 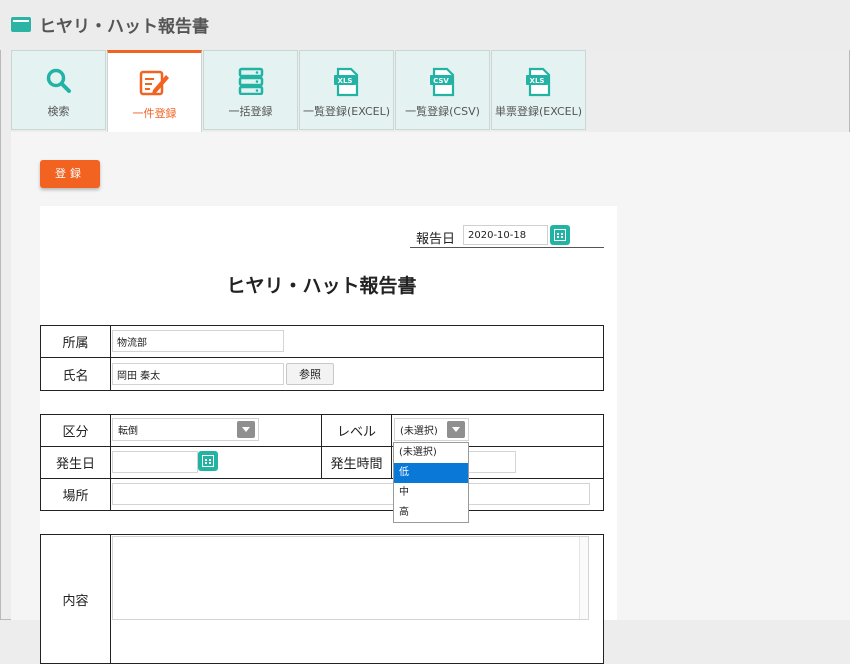 What do you see at coordinates (58, 111) in the screenshot?
I see `tab-label: 検索` at bounding box center [58, 111].